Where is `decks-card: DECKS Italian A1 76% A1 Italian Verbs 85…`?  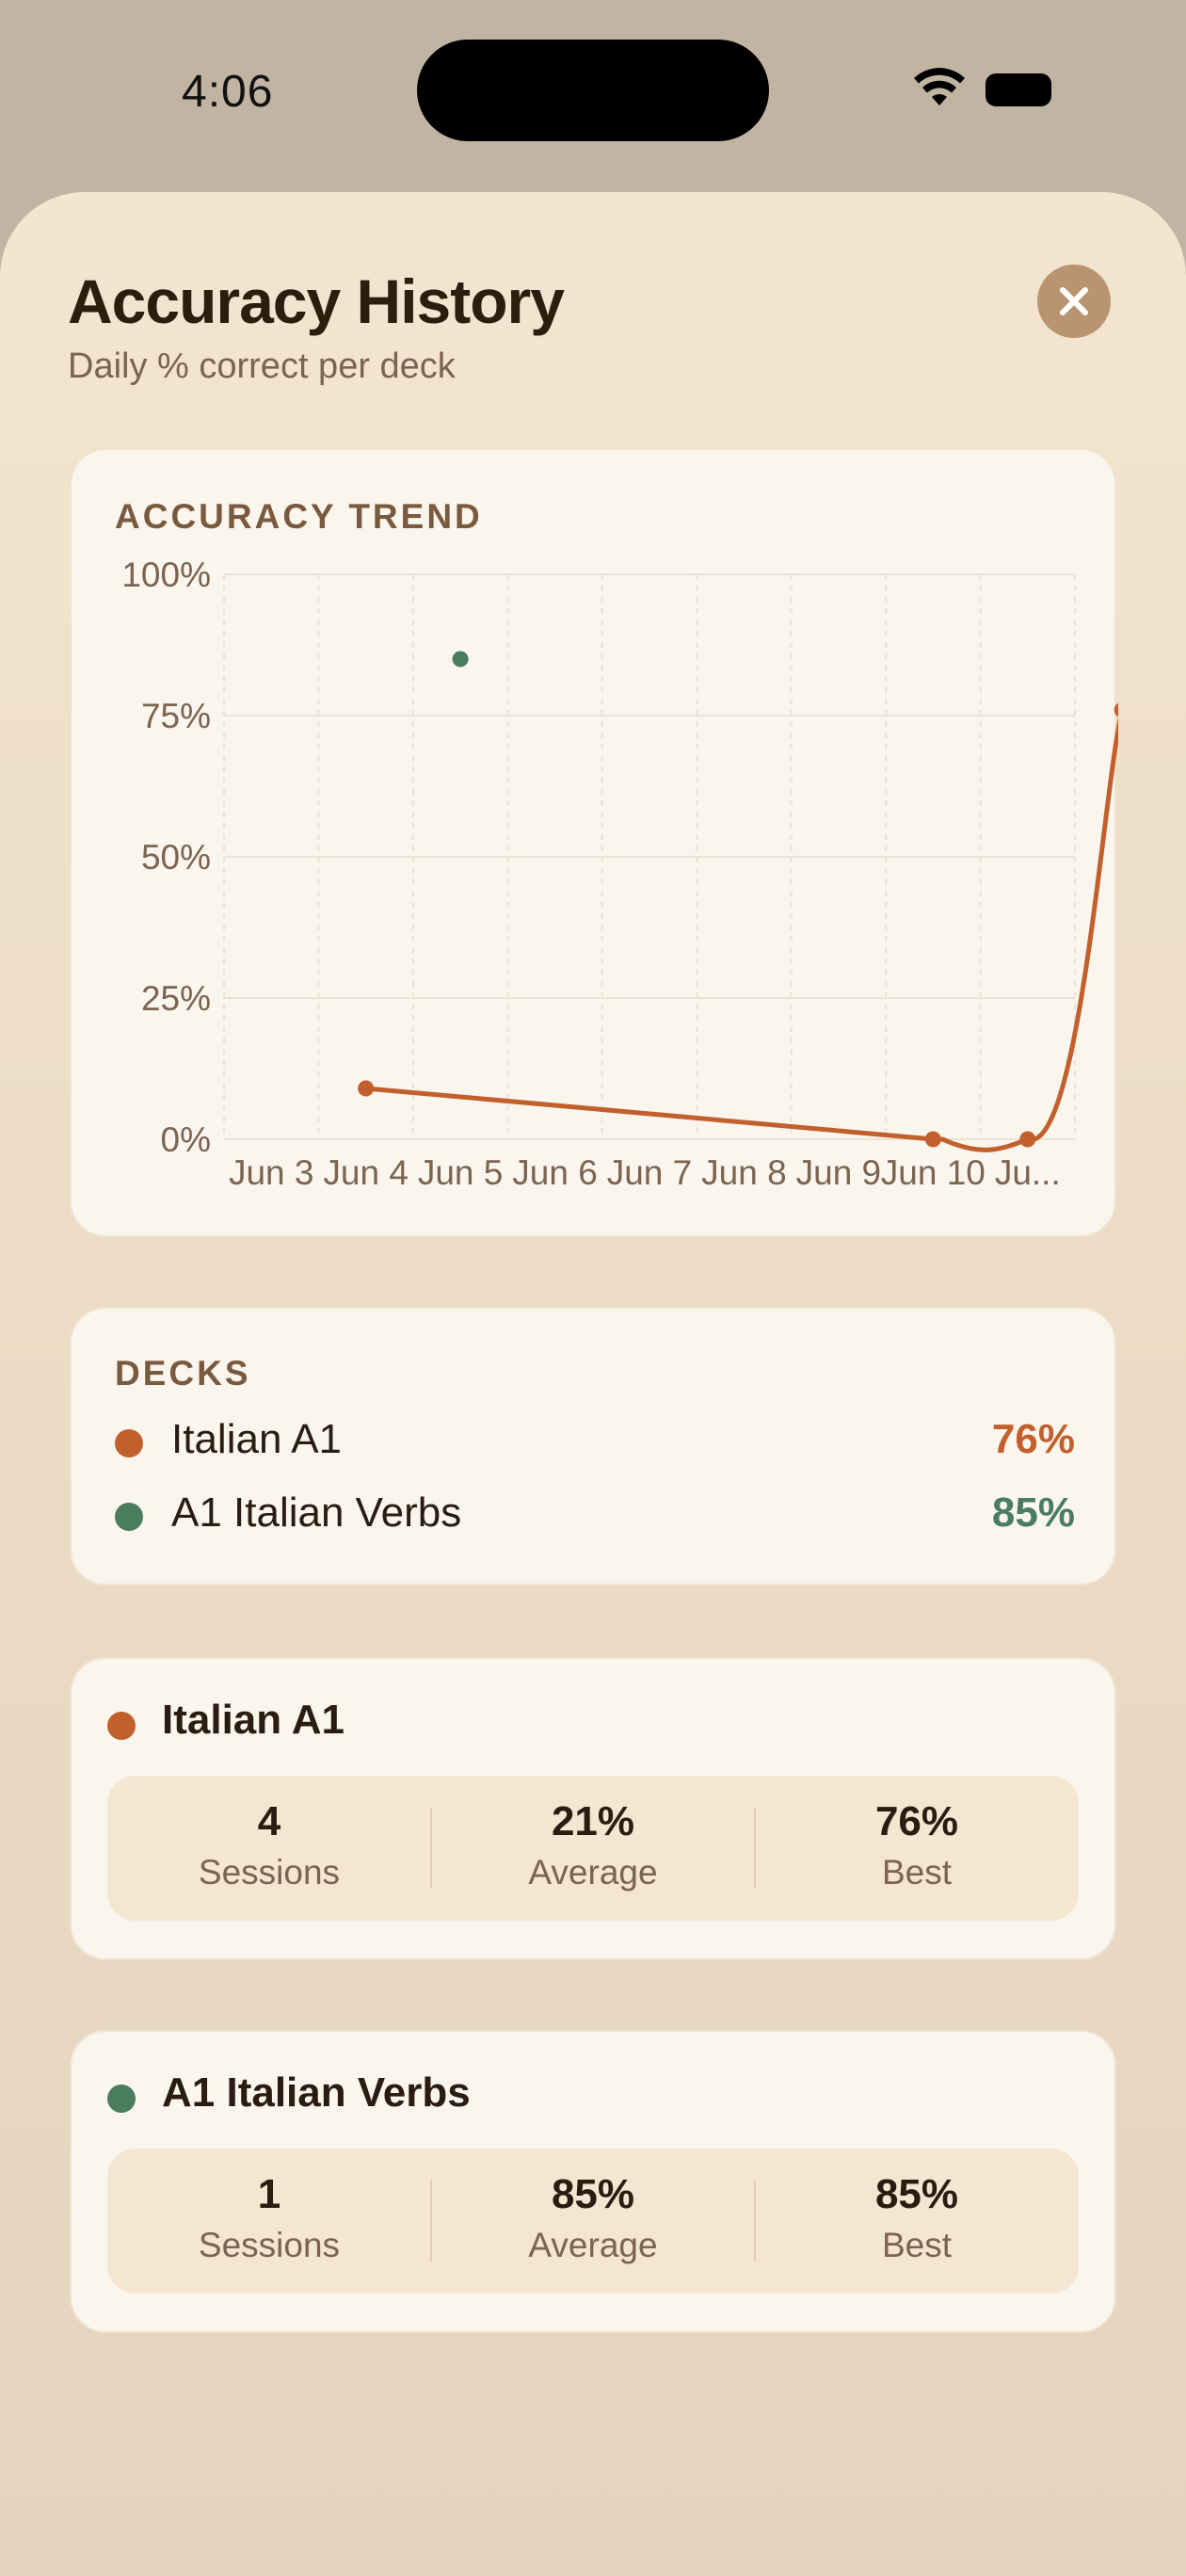
decks-card: DECKS Italian A1 76% A1 Italian Verbs 85… is located at coordinates (593, 1446).